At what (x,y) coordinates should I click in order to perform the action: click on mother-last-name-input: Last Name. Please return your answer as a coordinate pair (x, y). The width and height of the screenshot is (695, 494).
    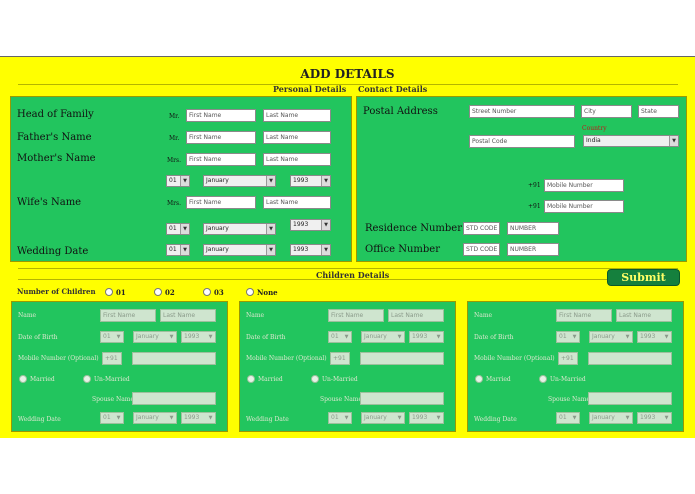
    Looking at the image, I should click on (297, 159).